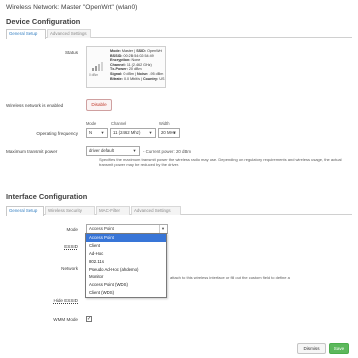 The image size is (358, 358). Describe the element at coordinates (65, 300) in the screenshot. I see `hide-essid-label: Hide ESSID` at that location.